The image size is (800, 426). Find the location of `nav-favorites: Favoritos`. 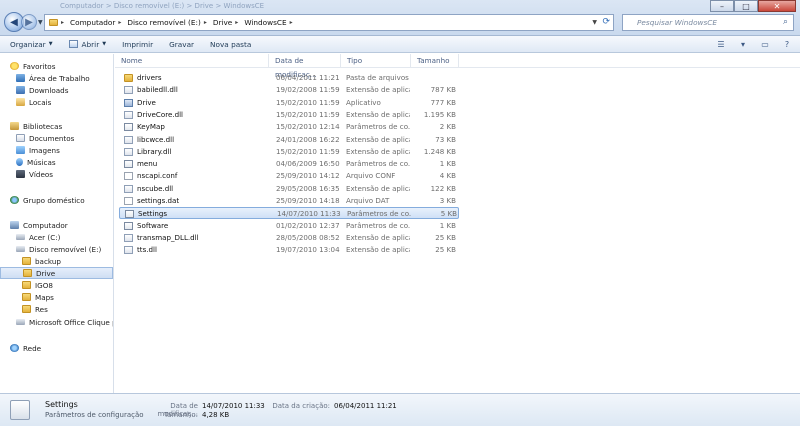

nav-favorites: Favoritos is located at coordinates (32, 66).